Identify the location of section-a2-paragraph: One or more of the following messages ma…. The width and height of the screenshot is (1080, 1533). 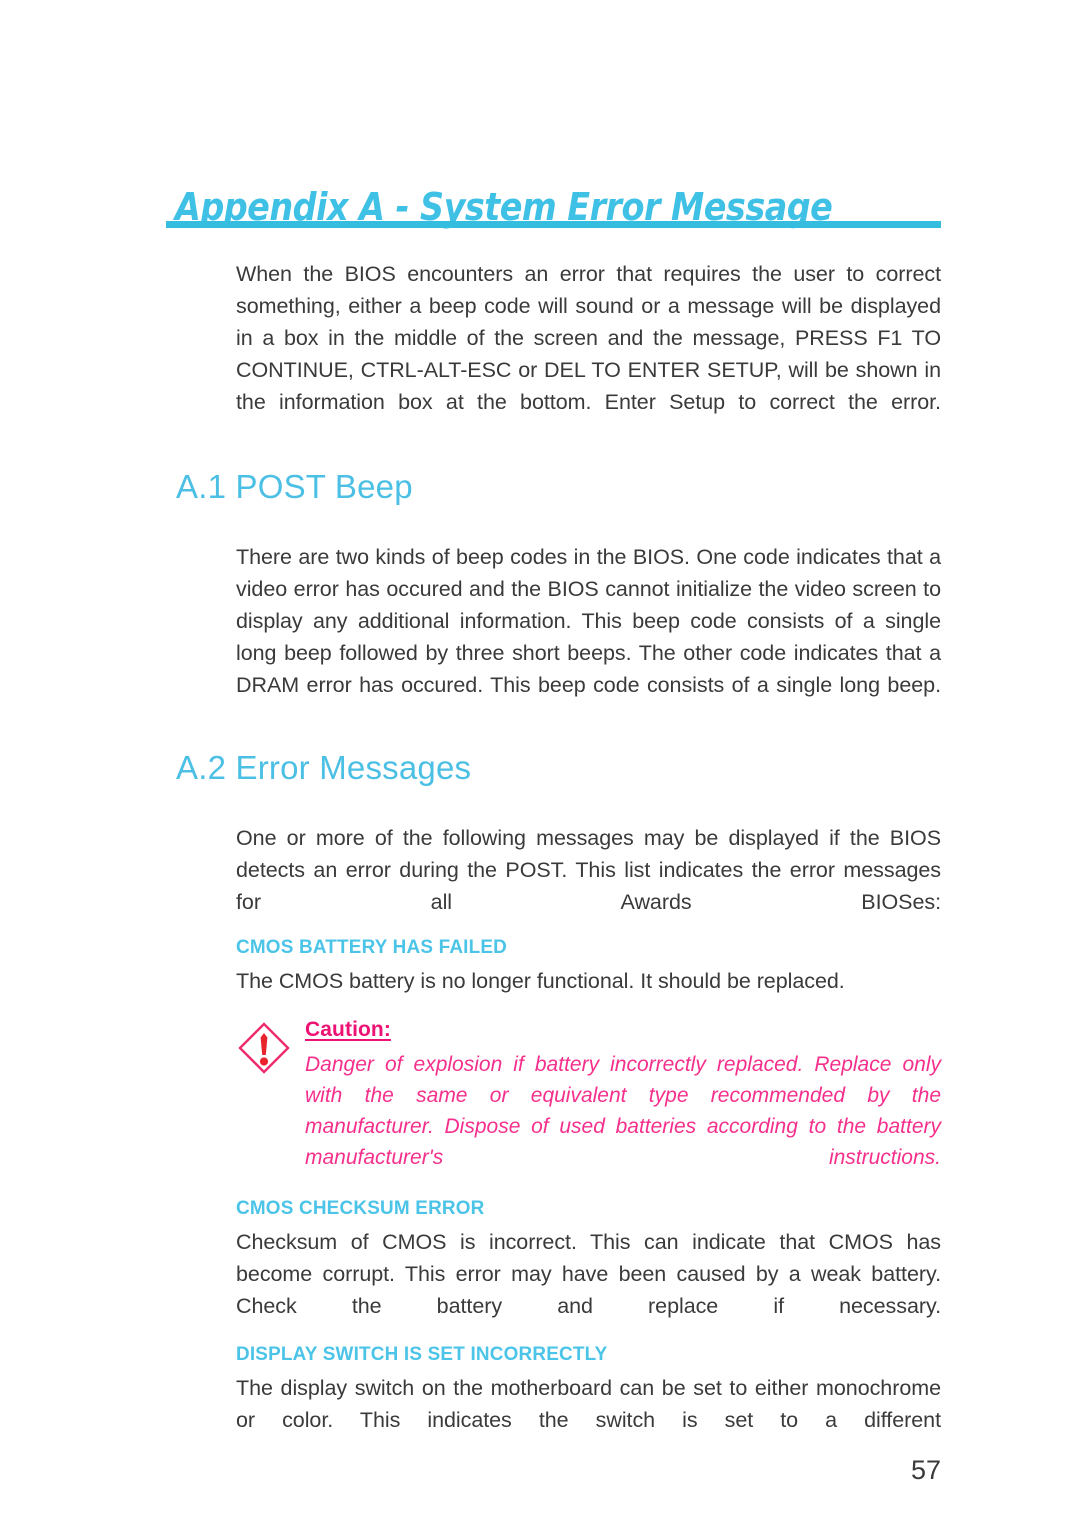
(588, 870).